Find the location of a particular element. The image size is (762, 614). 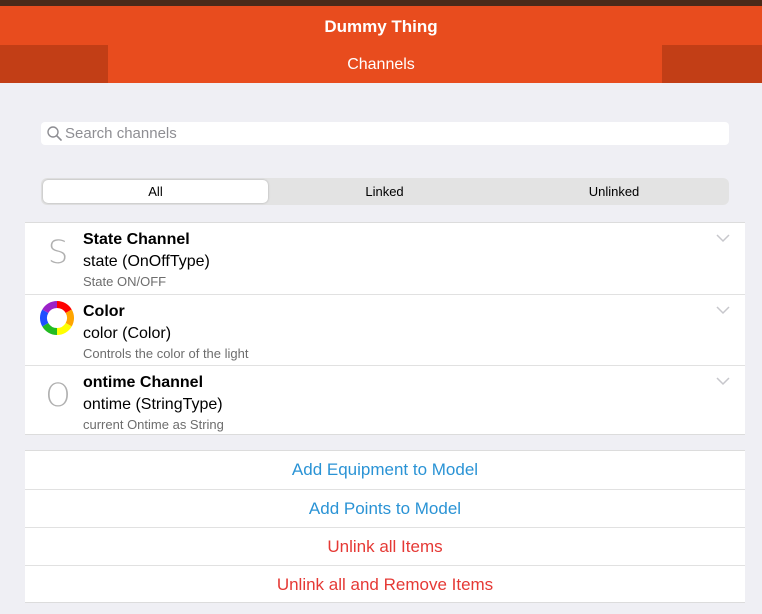

unlink-all-button: Unlink all Items is located at coordinates (385, 546).